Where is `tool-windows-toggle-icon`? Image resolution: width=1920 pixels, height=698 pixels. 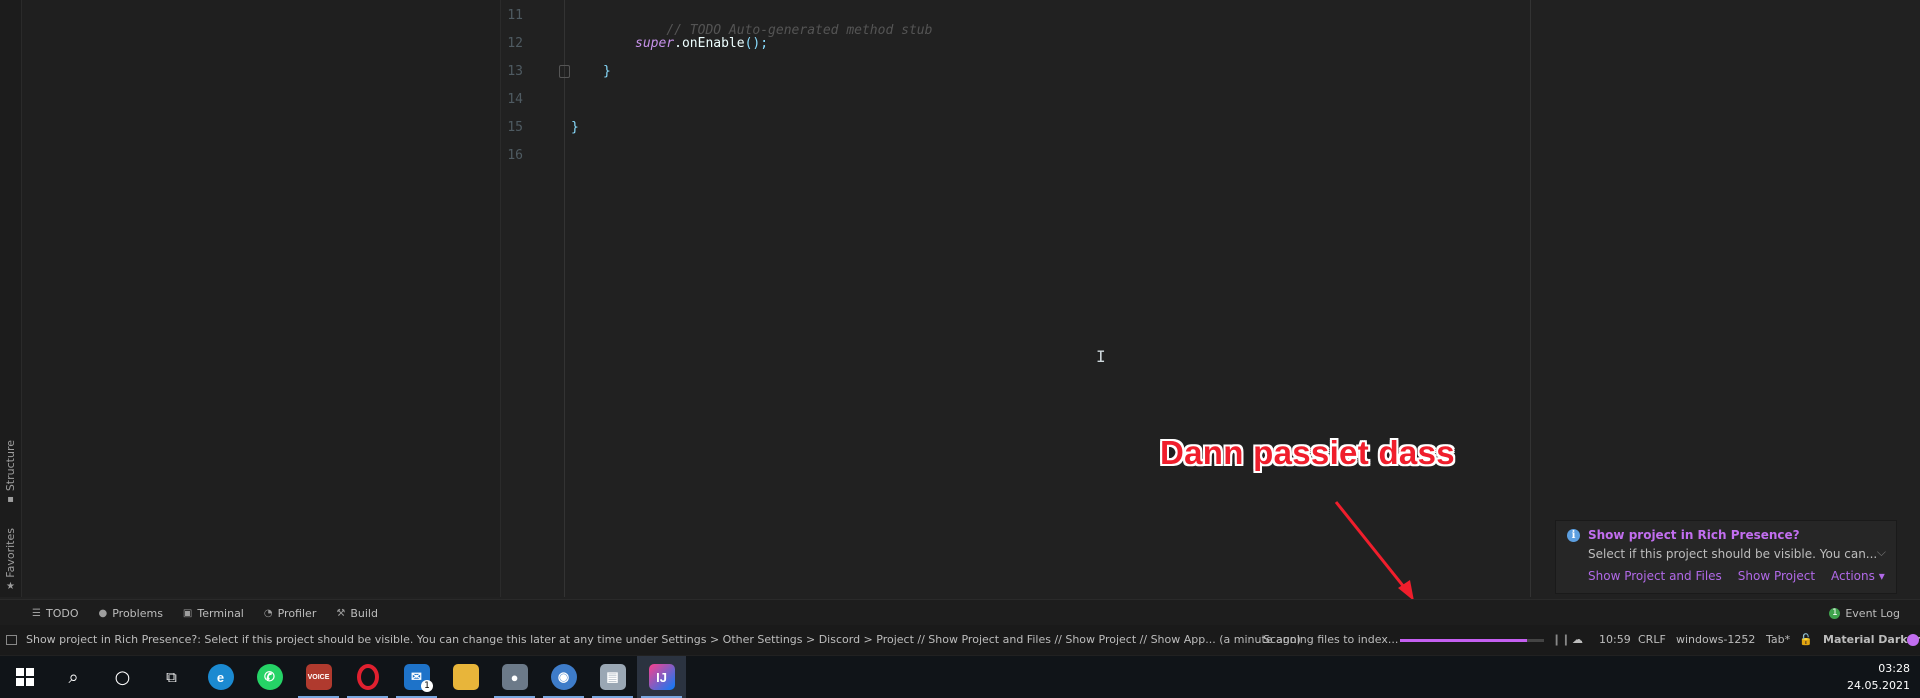
tool-windows-toggle-icon is located at coordinates (11, 640).